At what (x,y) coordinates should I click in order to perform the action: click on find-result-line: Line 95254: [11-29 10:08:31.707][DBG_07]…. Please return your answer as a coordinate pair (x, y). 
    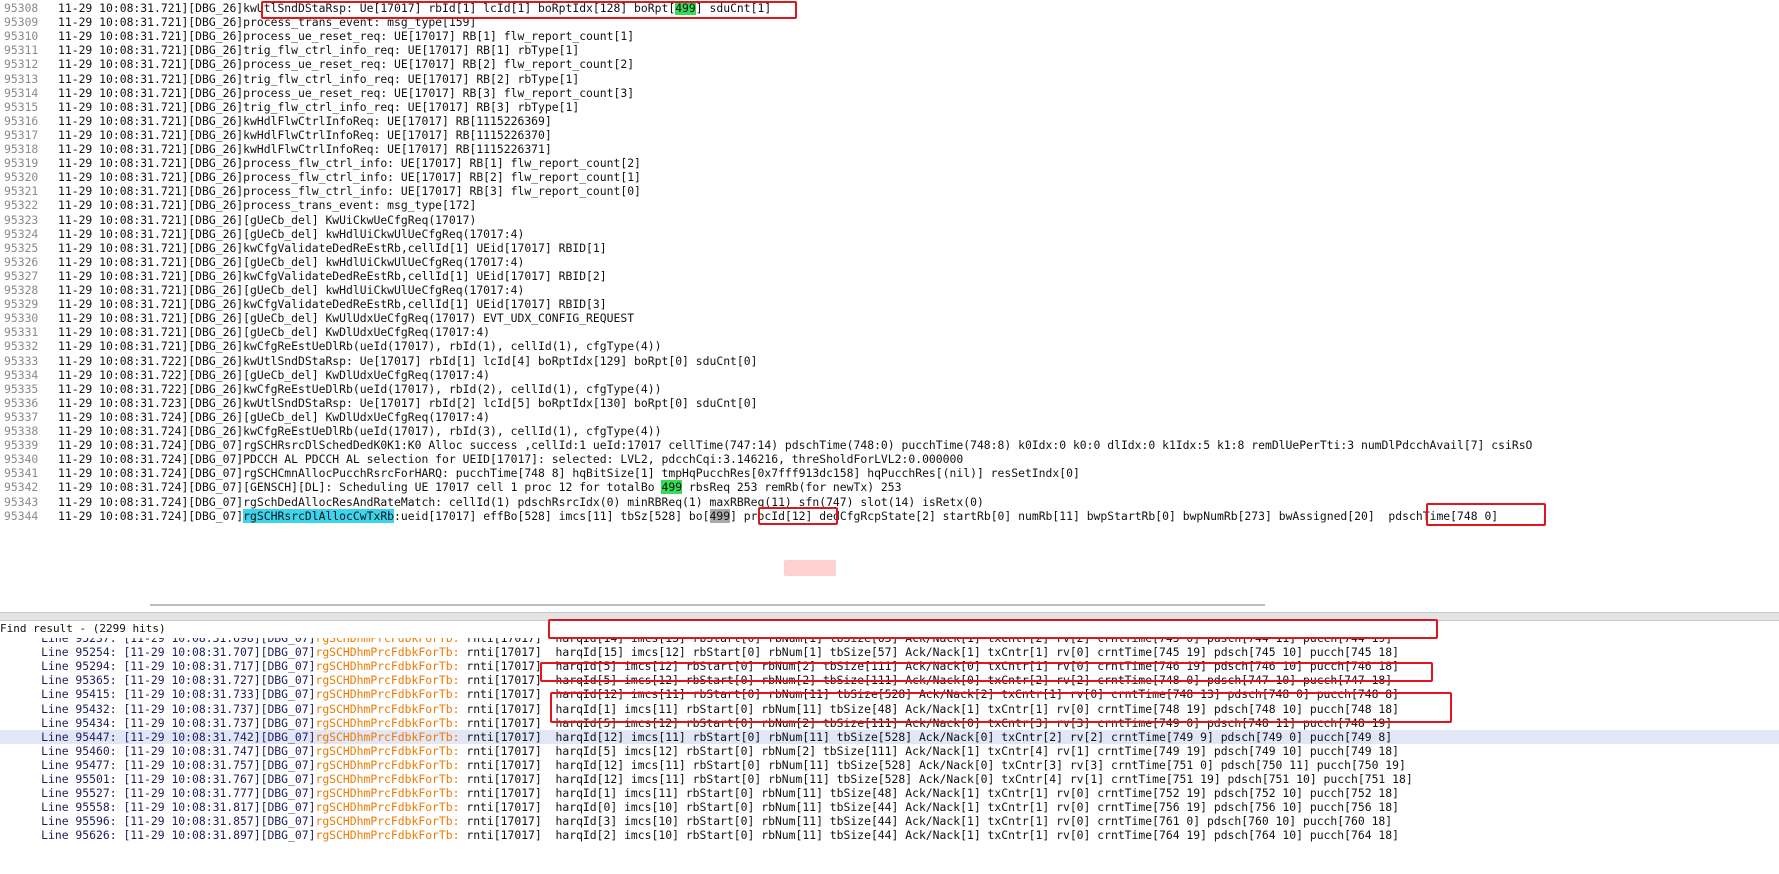
    Looking at the image, I should click on (889, 652).